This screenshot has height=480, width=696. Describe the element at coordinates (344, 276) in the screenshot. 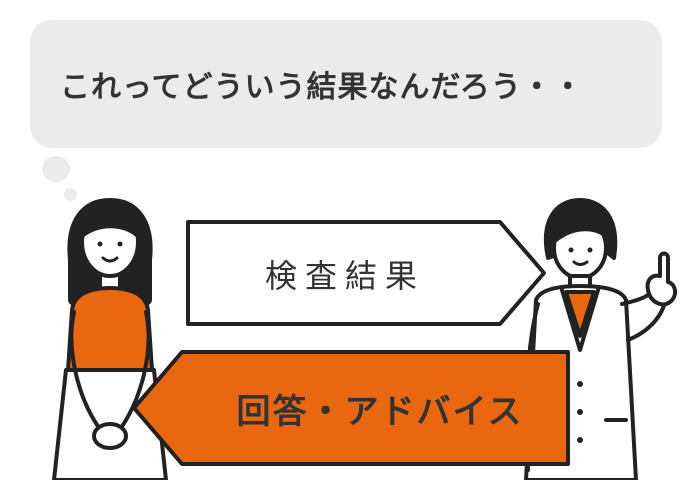

I see `results-arrow-label: 検査結果` at that location.